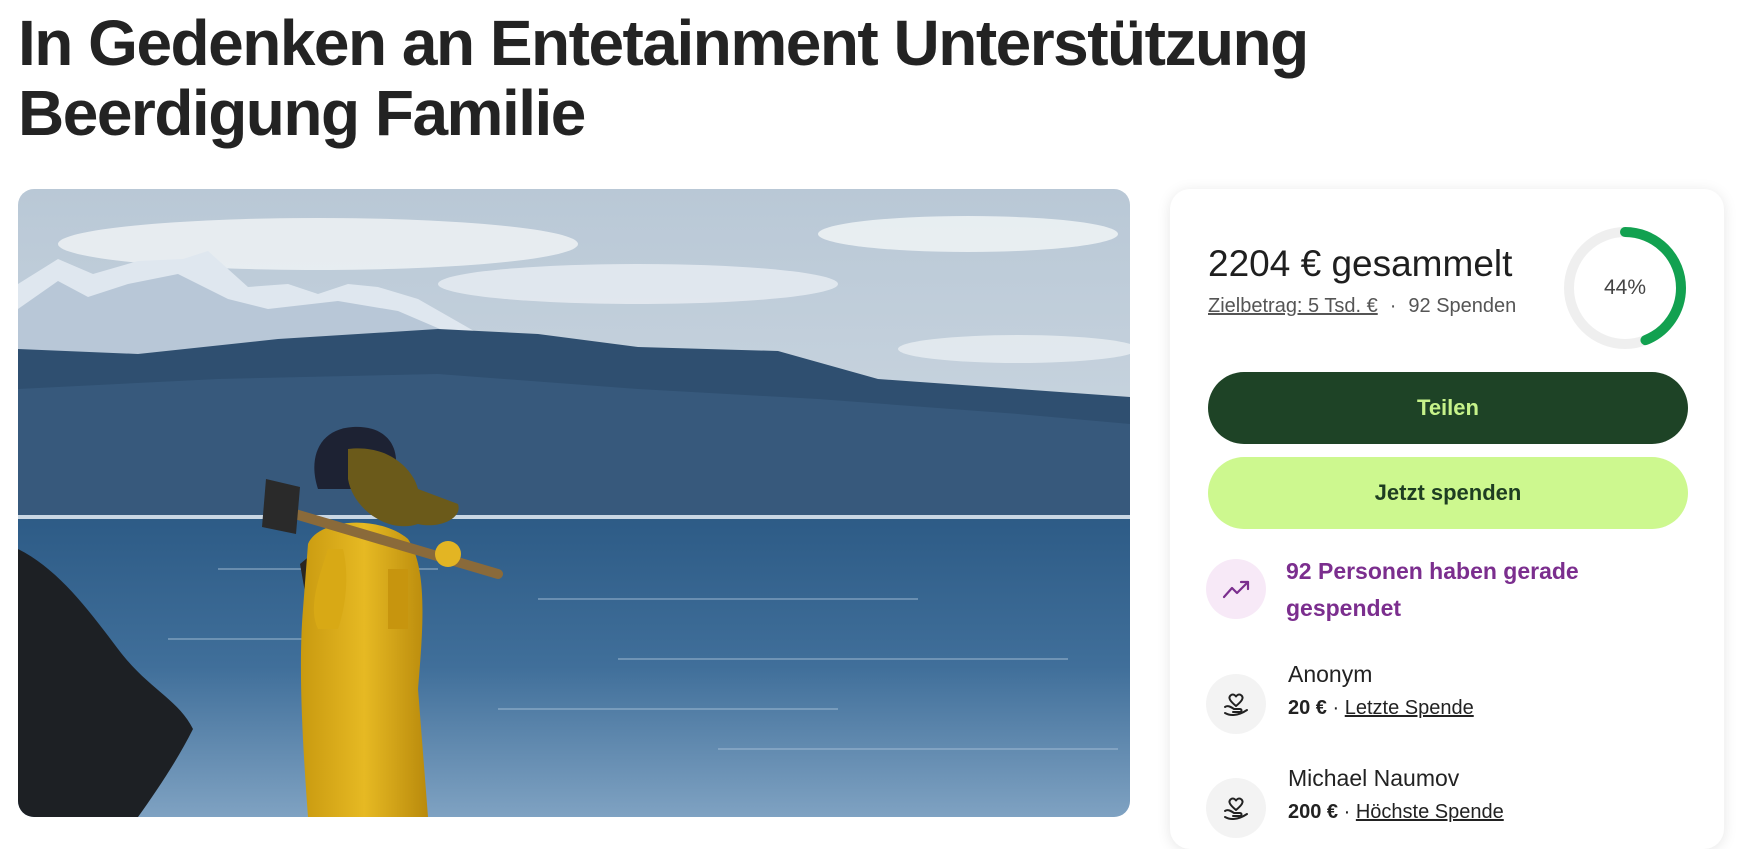  I want to click on progress-ring: 44%, so click(1625, 288).